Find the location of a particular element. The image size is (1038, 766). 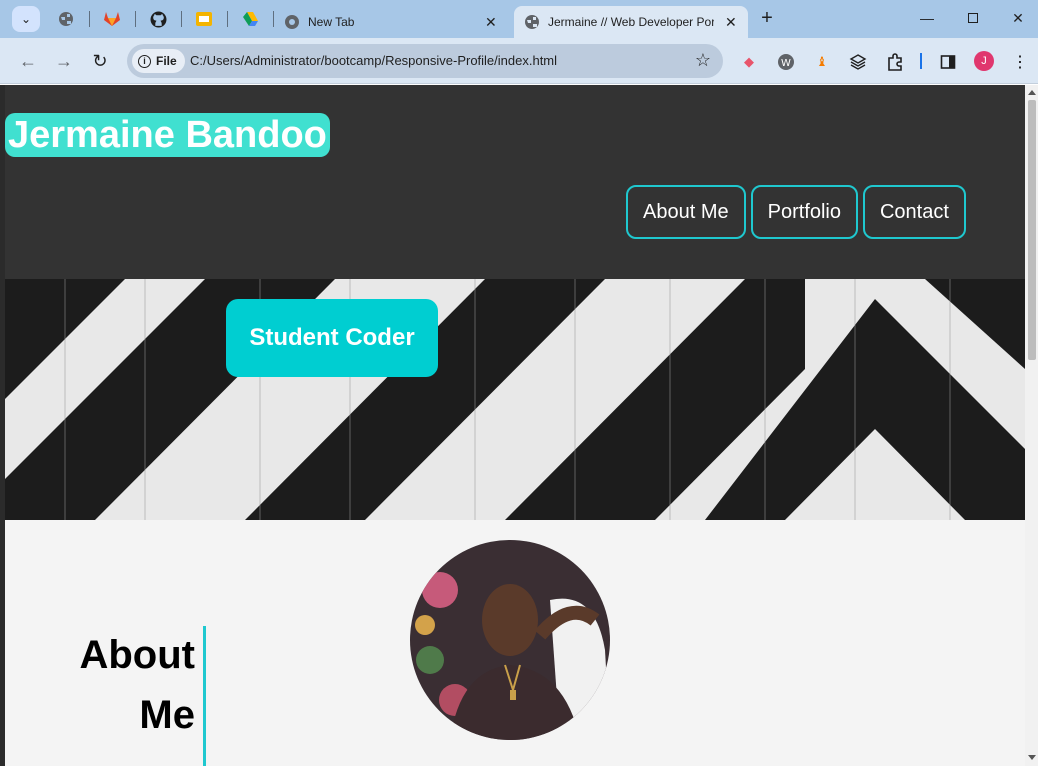

side-panel-icon is located at coordinates (948, 62).